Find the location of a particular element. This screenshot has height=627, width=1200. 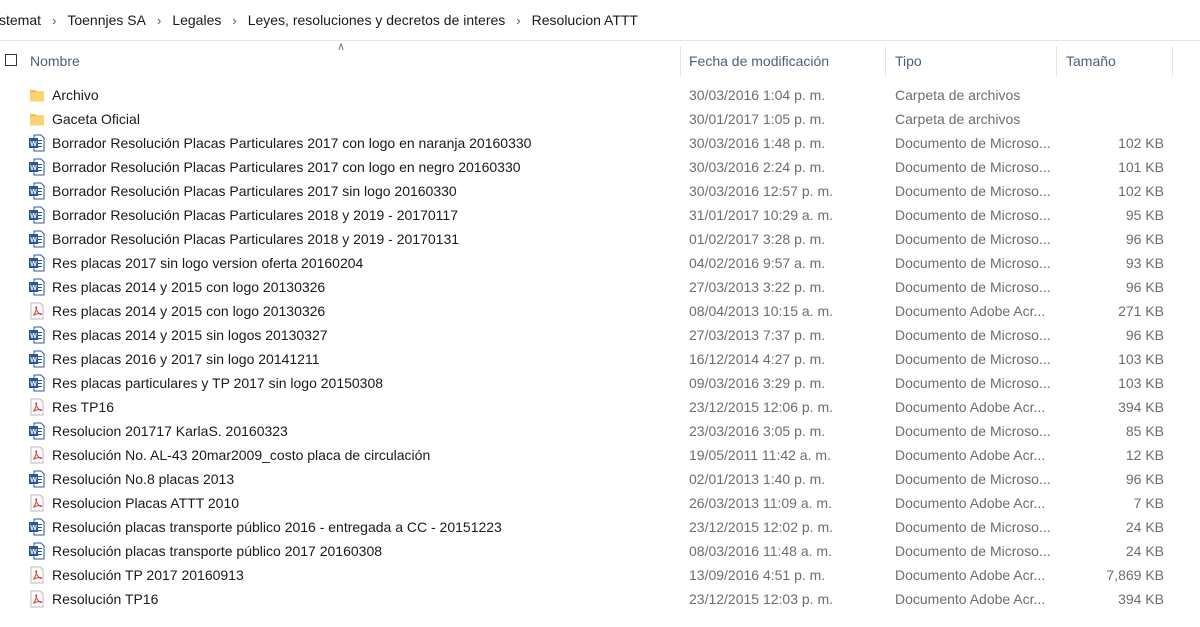

file-modified-date: 23/12/2015 12:03 p. m. is located at coordinates (761, 599).